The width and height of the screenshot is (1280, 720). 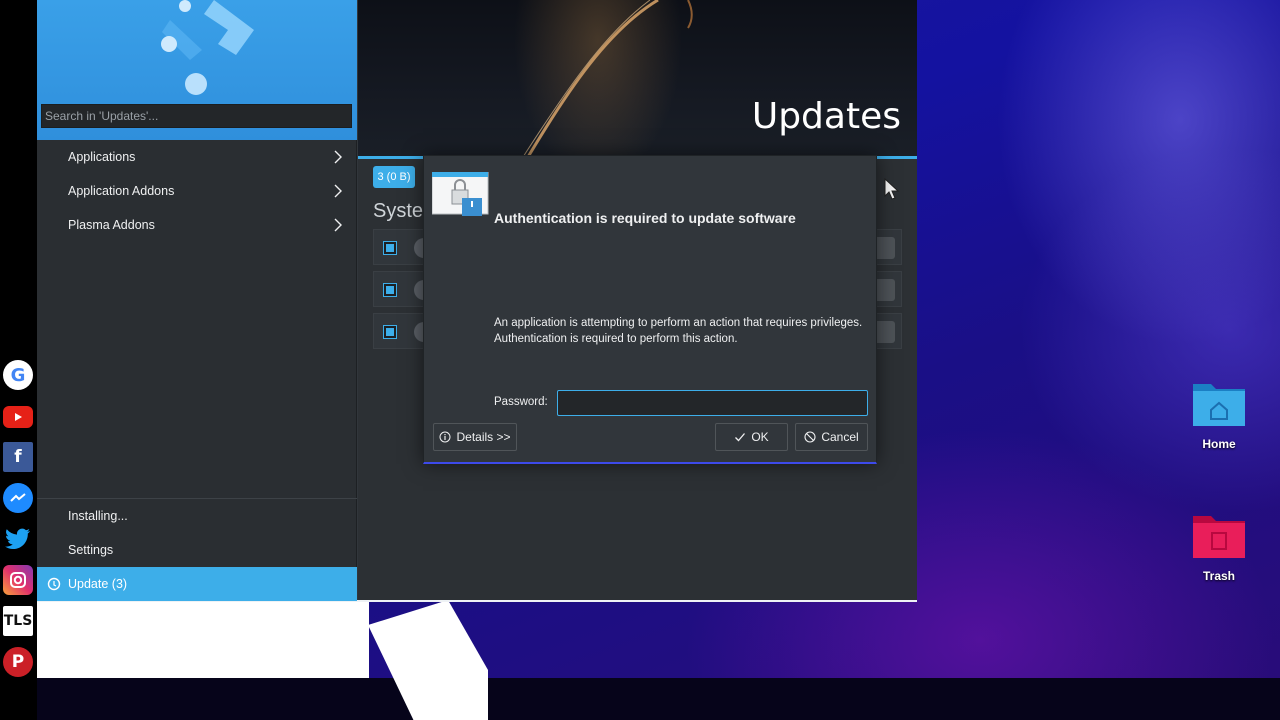 What do you see at coordinates (203, 639) in the screenshot?
I see `white-shape` at bounding box center [203, 639].